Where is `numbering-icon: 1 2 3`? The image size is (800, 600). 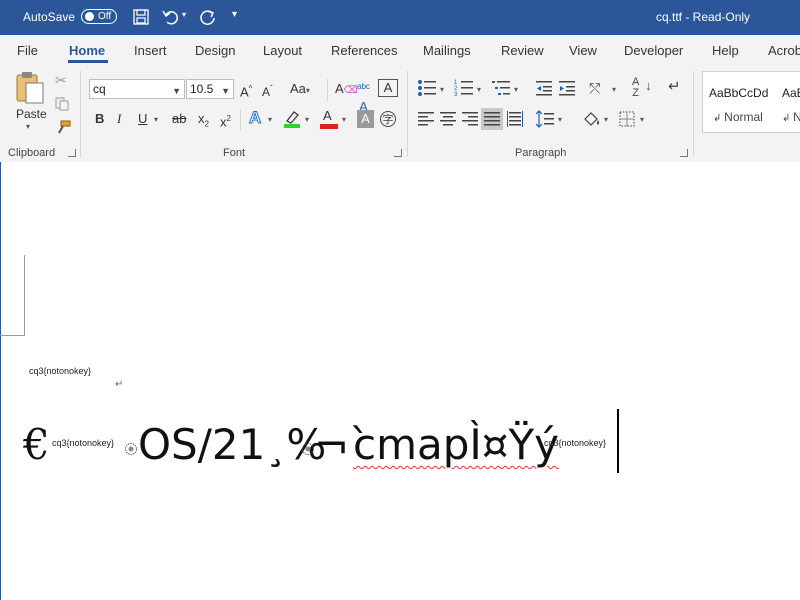 numbering-icon: 1 2 3 is located at coordinates (464, 88).